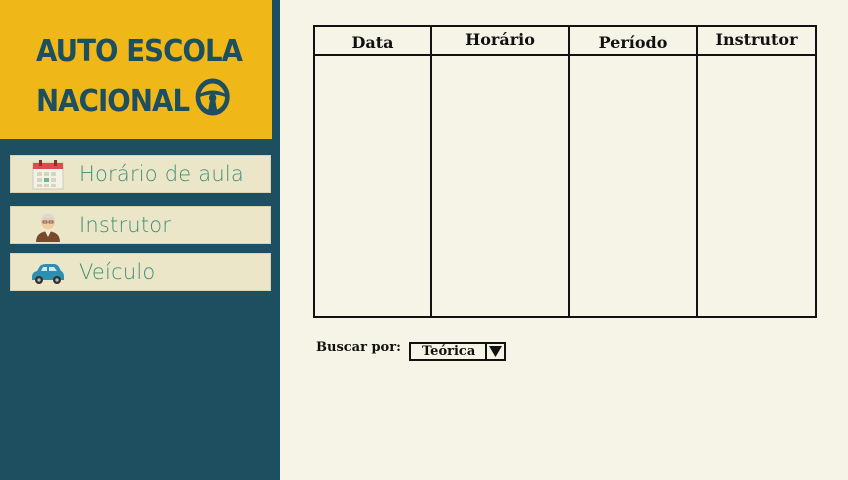 This screenshot has width=848, height=480. Describe the element at coordinates (125, 225) in the screenshot. I see `menu-label-instrutor: Instrutor` at that location.